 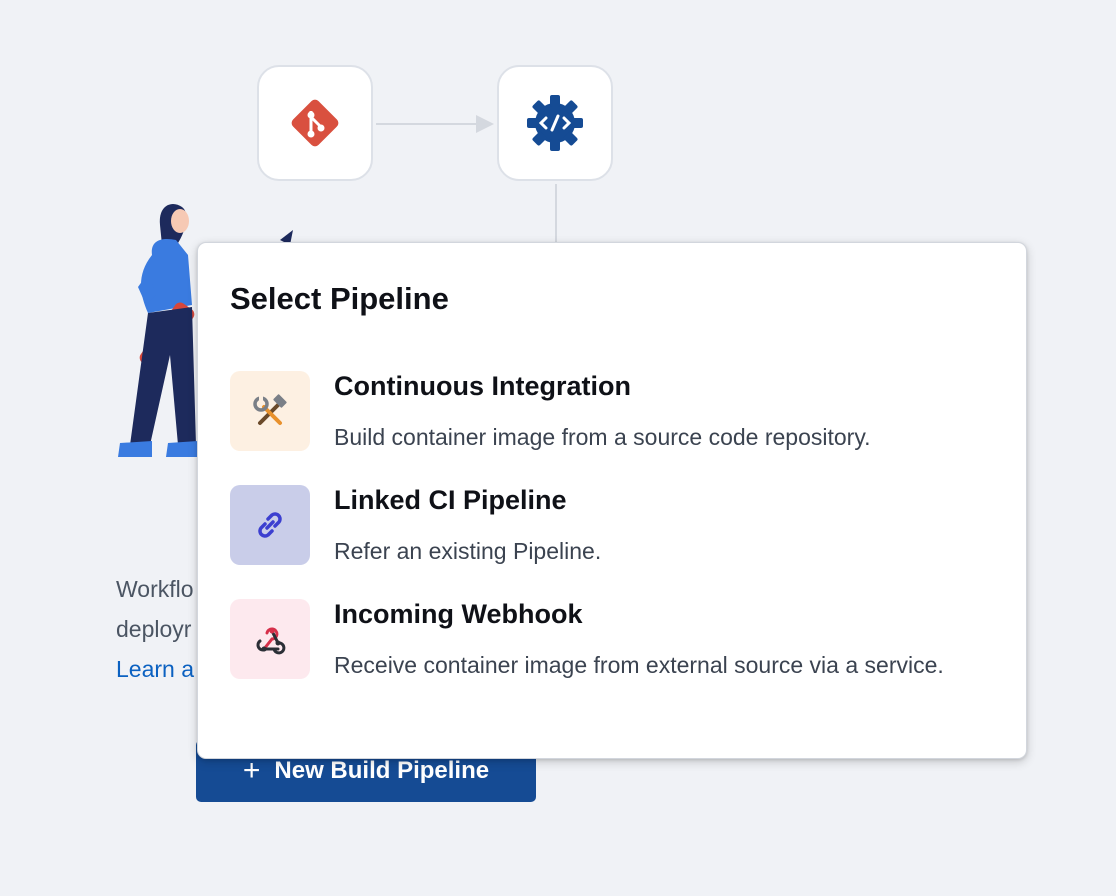 I want to click on git-source-node, so click(x=315, y=123).